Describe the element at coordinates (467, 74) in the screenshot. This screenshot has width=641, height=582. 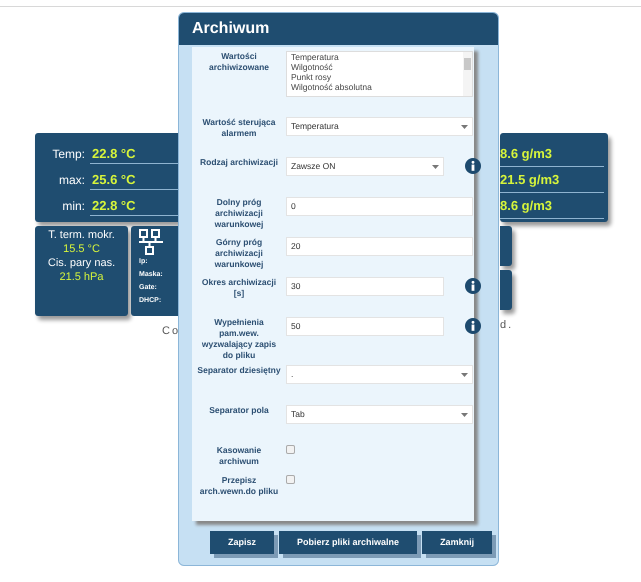
I see `scrollbar` at that location.